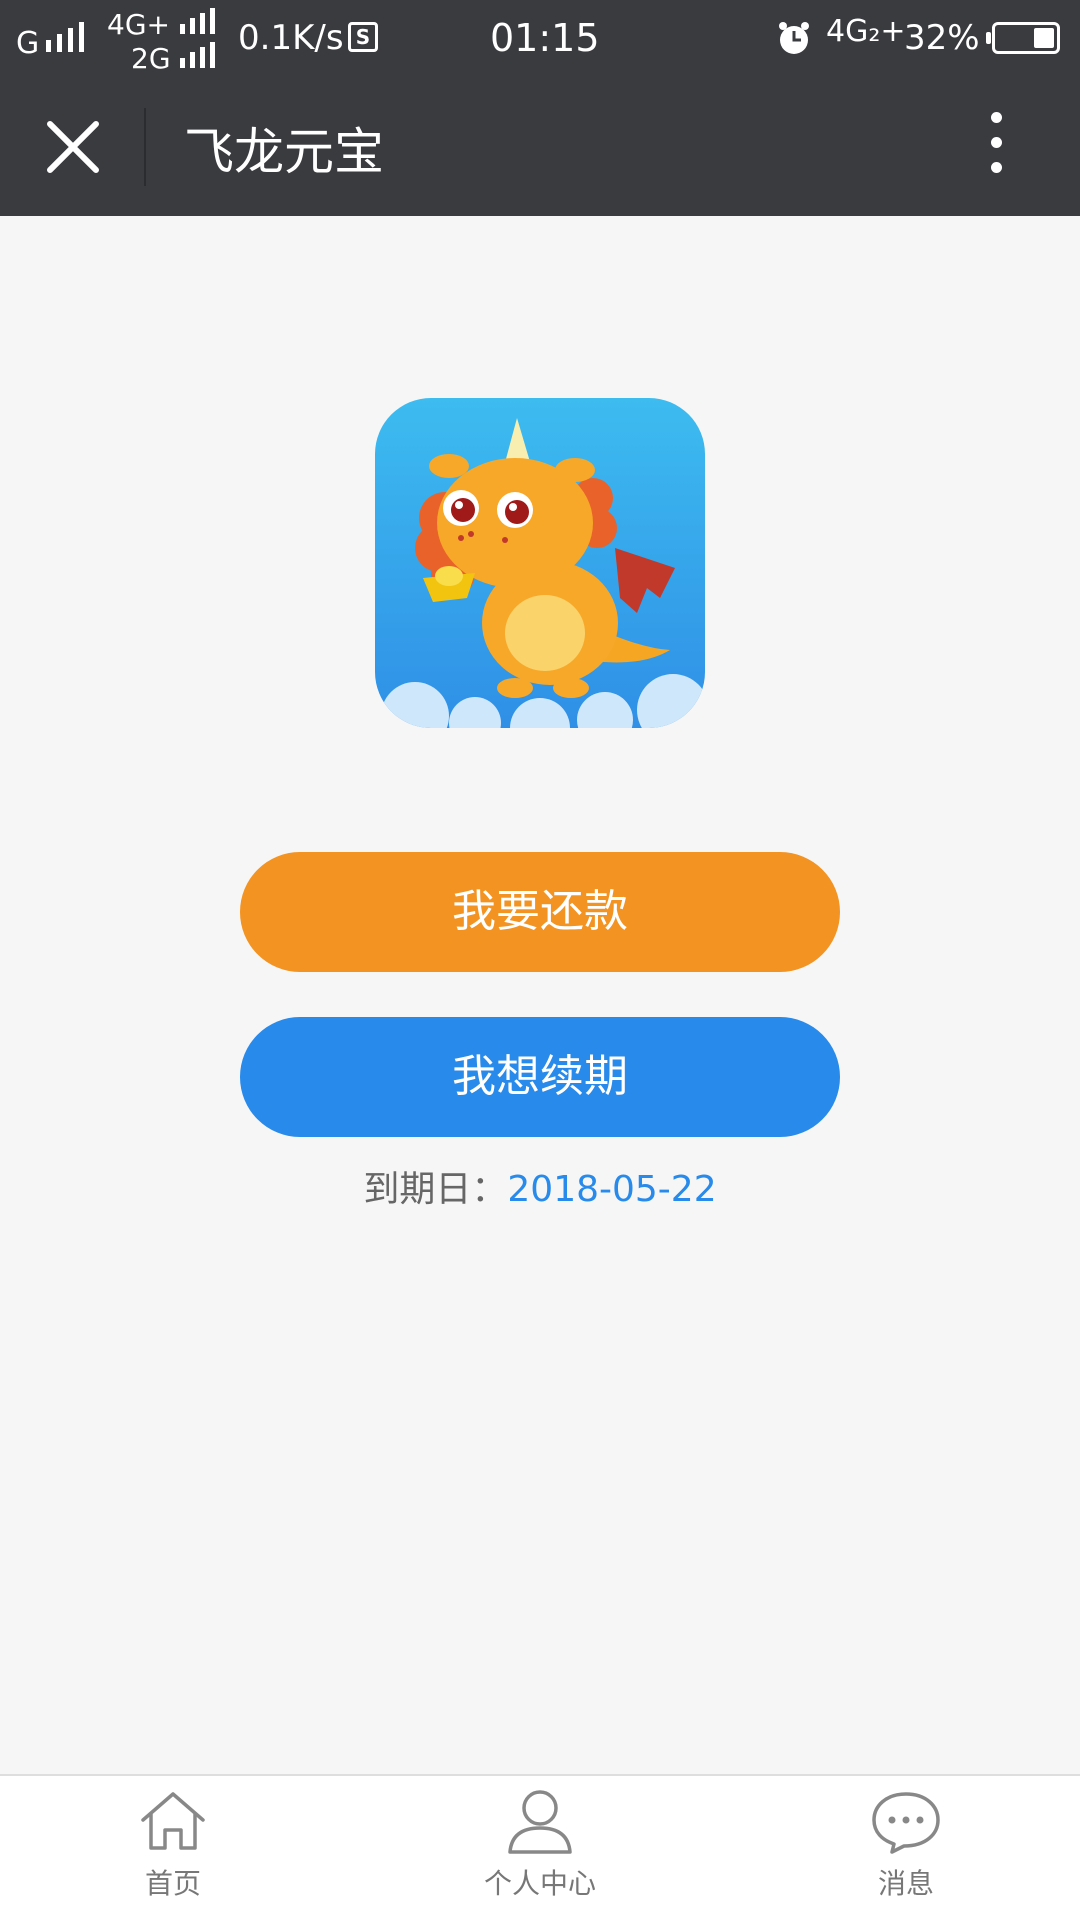 Image resolution: width=1080 pixels, height=1920 pixels. I want to click on clock: 01:15, so click(545, 38).